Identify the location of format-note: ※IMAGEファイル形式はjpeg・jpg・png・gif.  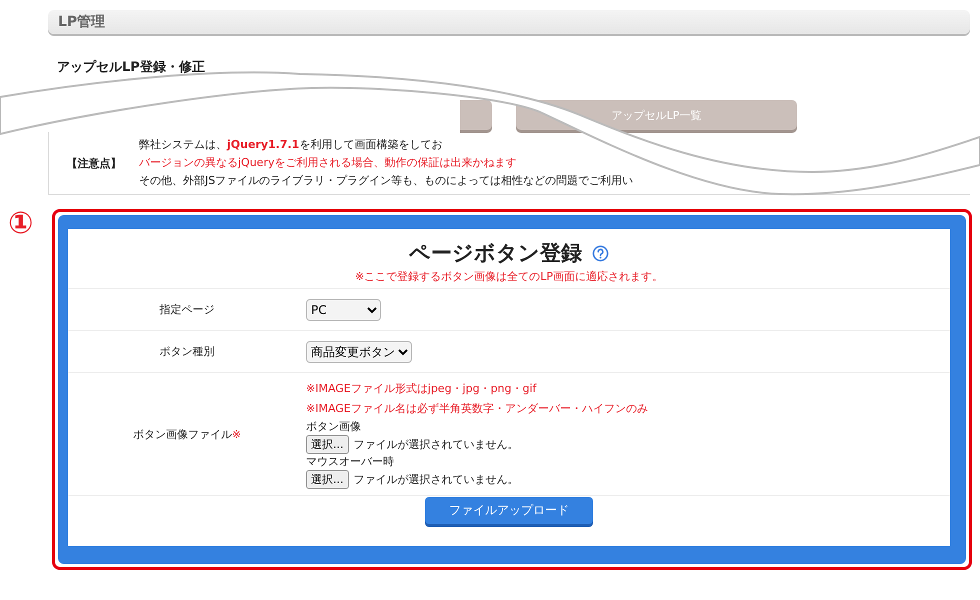
(422, 389).